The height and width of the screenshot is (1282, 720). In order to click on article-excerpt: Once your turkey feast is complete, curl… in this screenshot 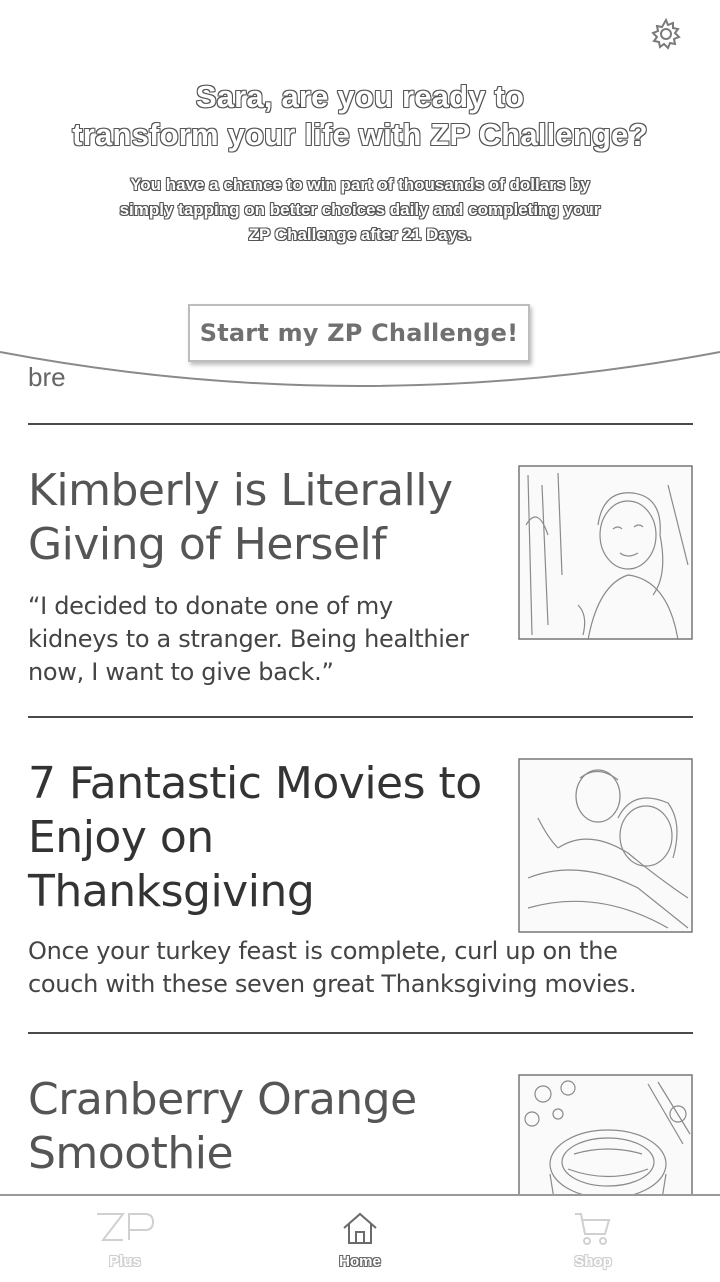, I will do `click(332, 967)`.